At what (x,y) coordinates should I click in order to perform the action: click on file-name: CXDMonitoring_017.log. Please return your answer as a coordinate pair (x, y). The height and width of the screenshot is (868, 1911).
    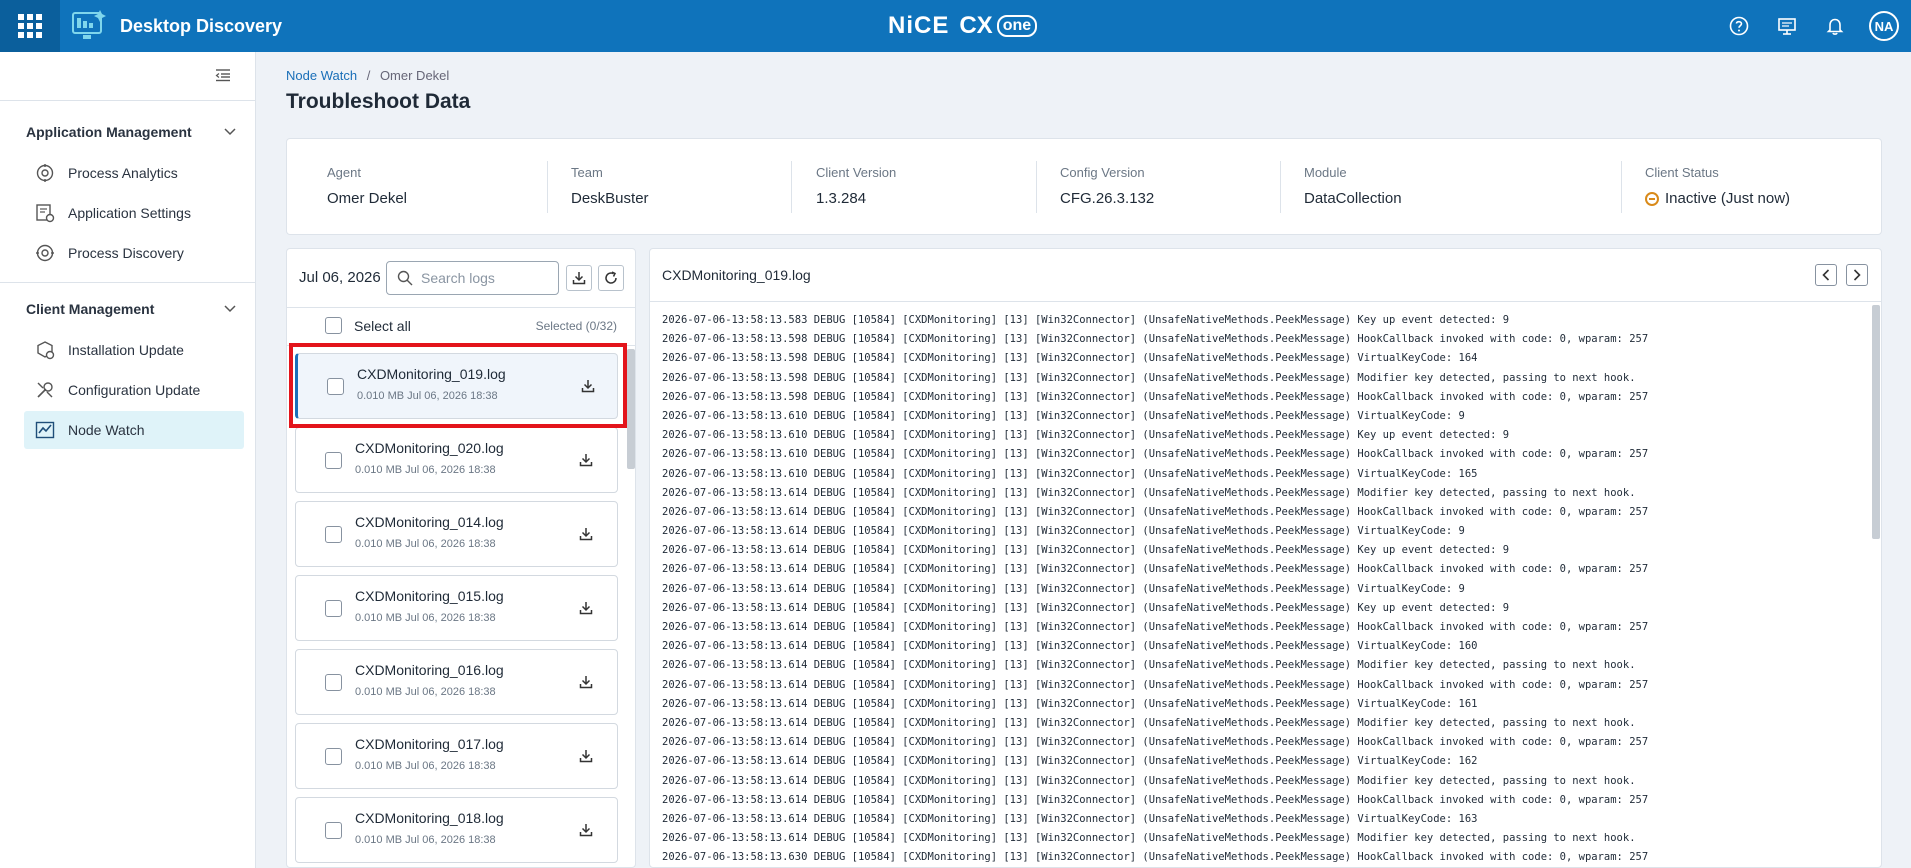
    Looking at the image, I should click on (429, 744).